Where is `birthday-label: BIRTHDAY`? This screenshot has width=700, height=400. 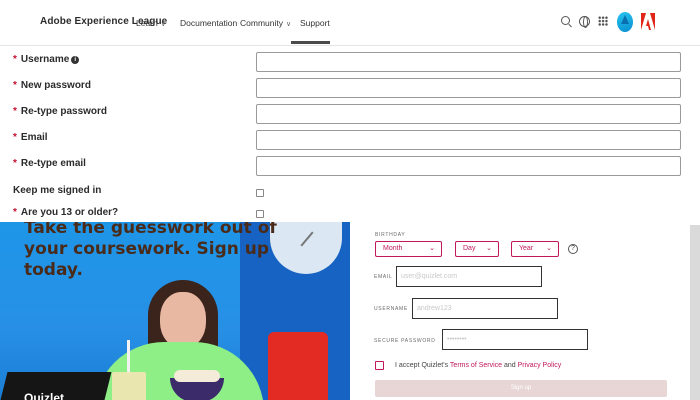
birthday-label: BIRTHDAY is located at coordinates (390, 235).